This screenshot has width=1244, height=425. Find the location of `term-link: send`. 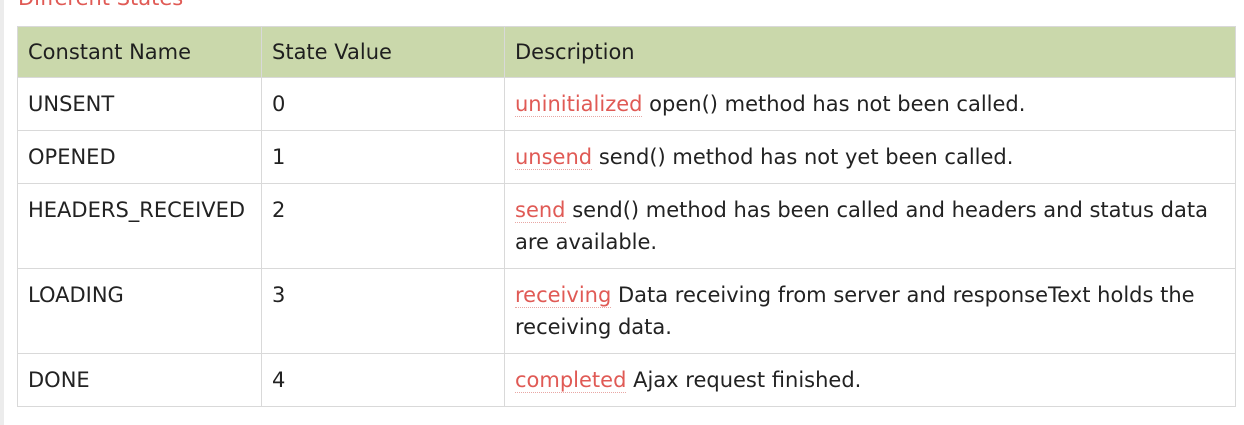

term-link: send is located at coordinates (540, 210).